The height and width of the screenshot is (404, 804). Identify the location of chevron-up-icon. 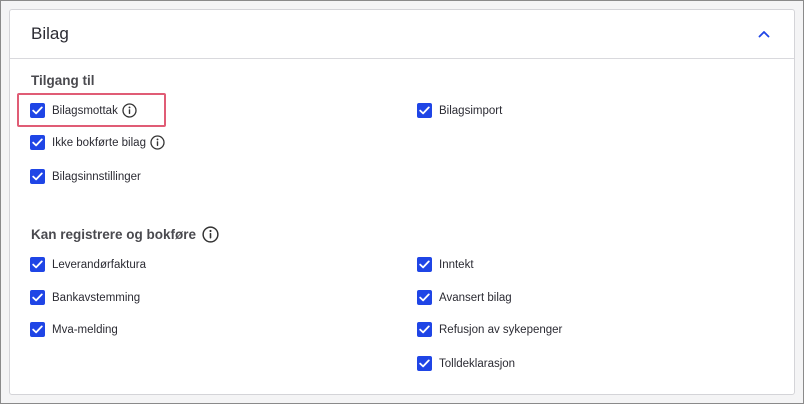
(764, 34).